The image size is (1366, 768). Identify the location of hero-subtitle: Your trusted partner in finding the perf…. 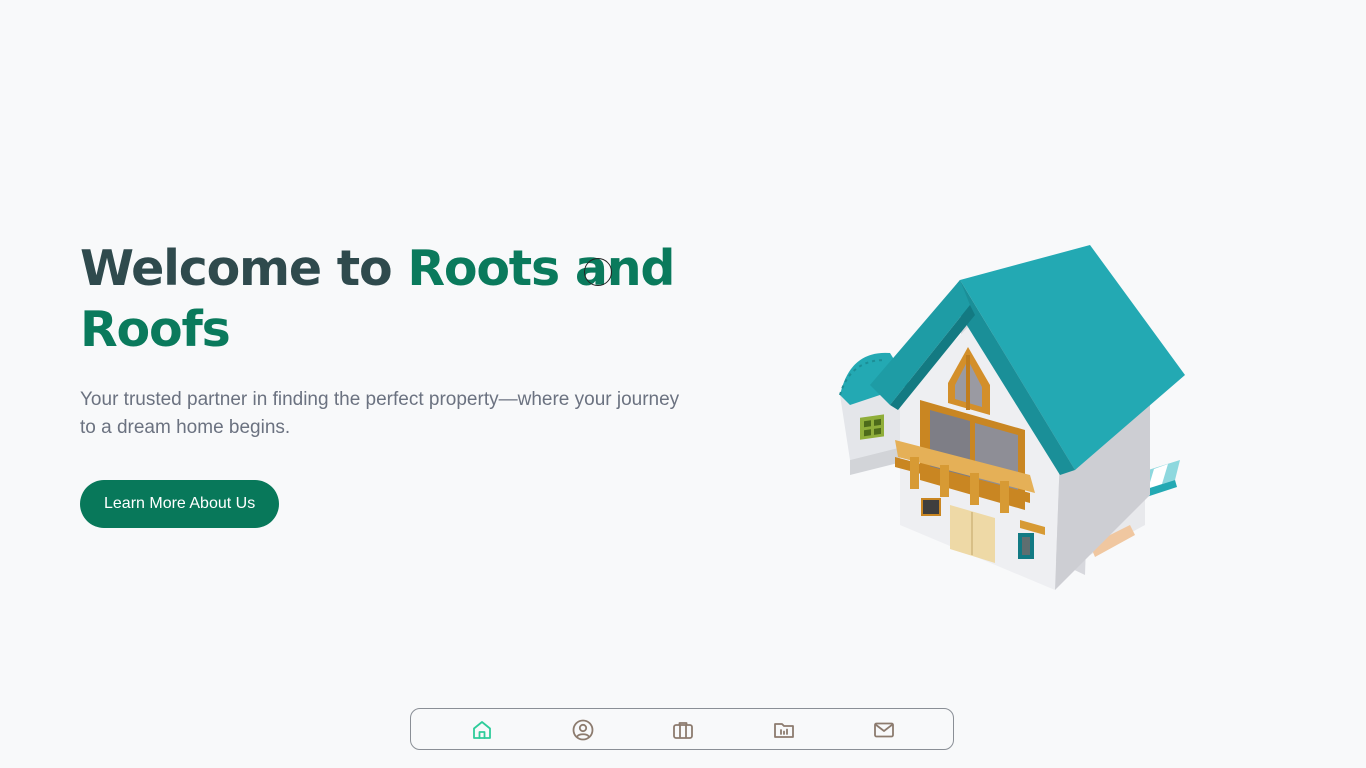
(380, 413).